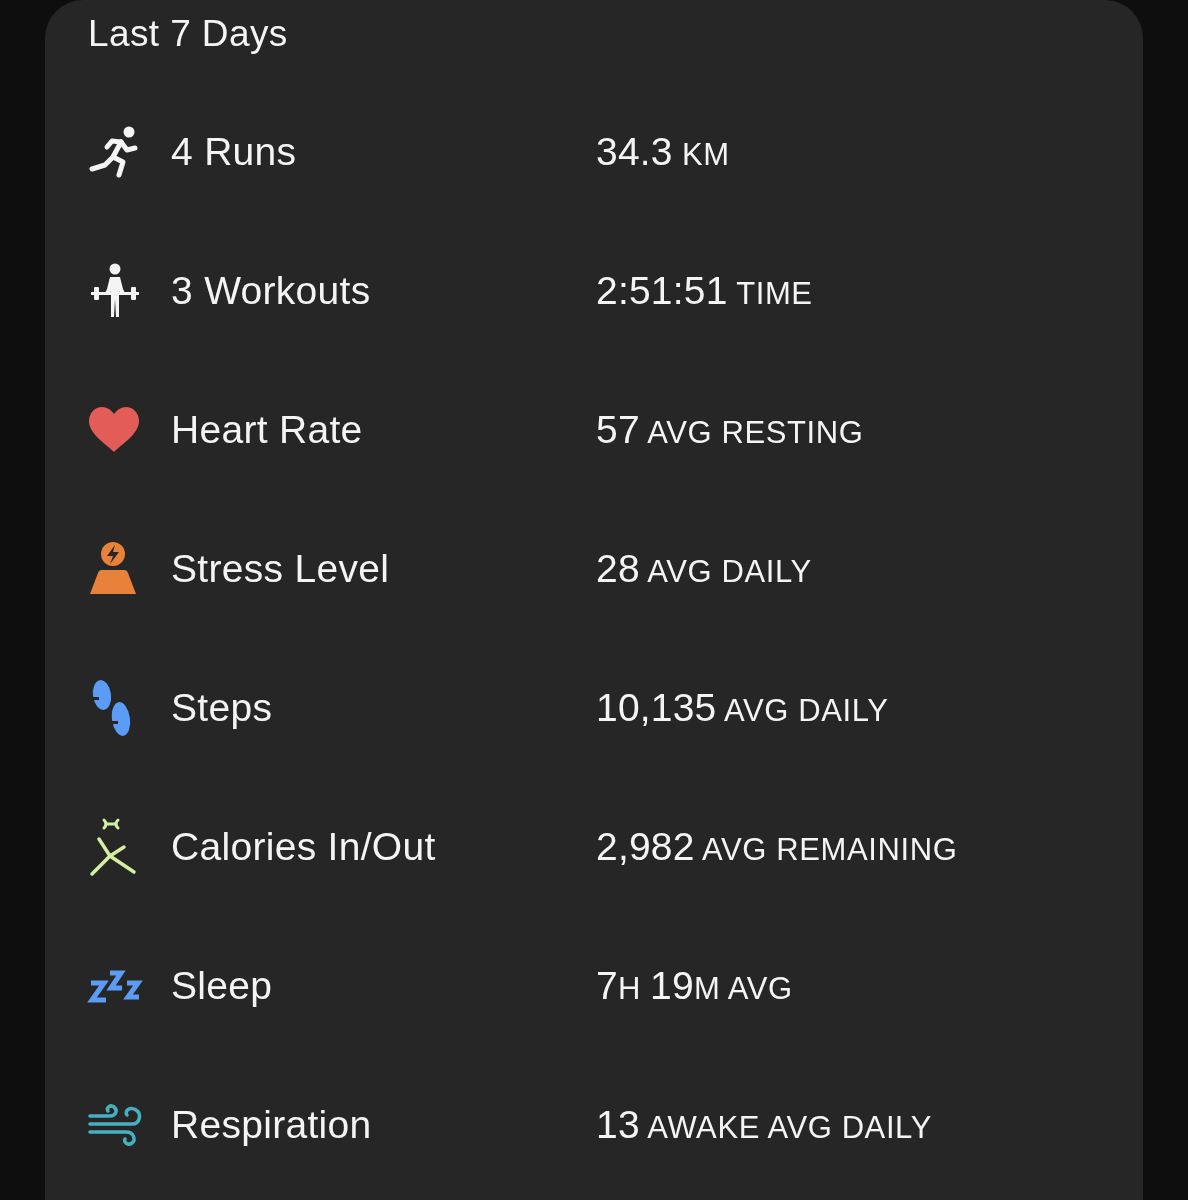 The image size is (1188, 1200). What do you see at coordinates (114, 429) in the screenshot?
I see `heart-icon` at bounding box center [114, 429].